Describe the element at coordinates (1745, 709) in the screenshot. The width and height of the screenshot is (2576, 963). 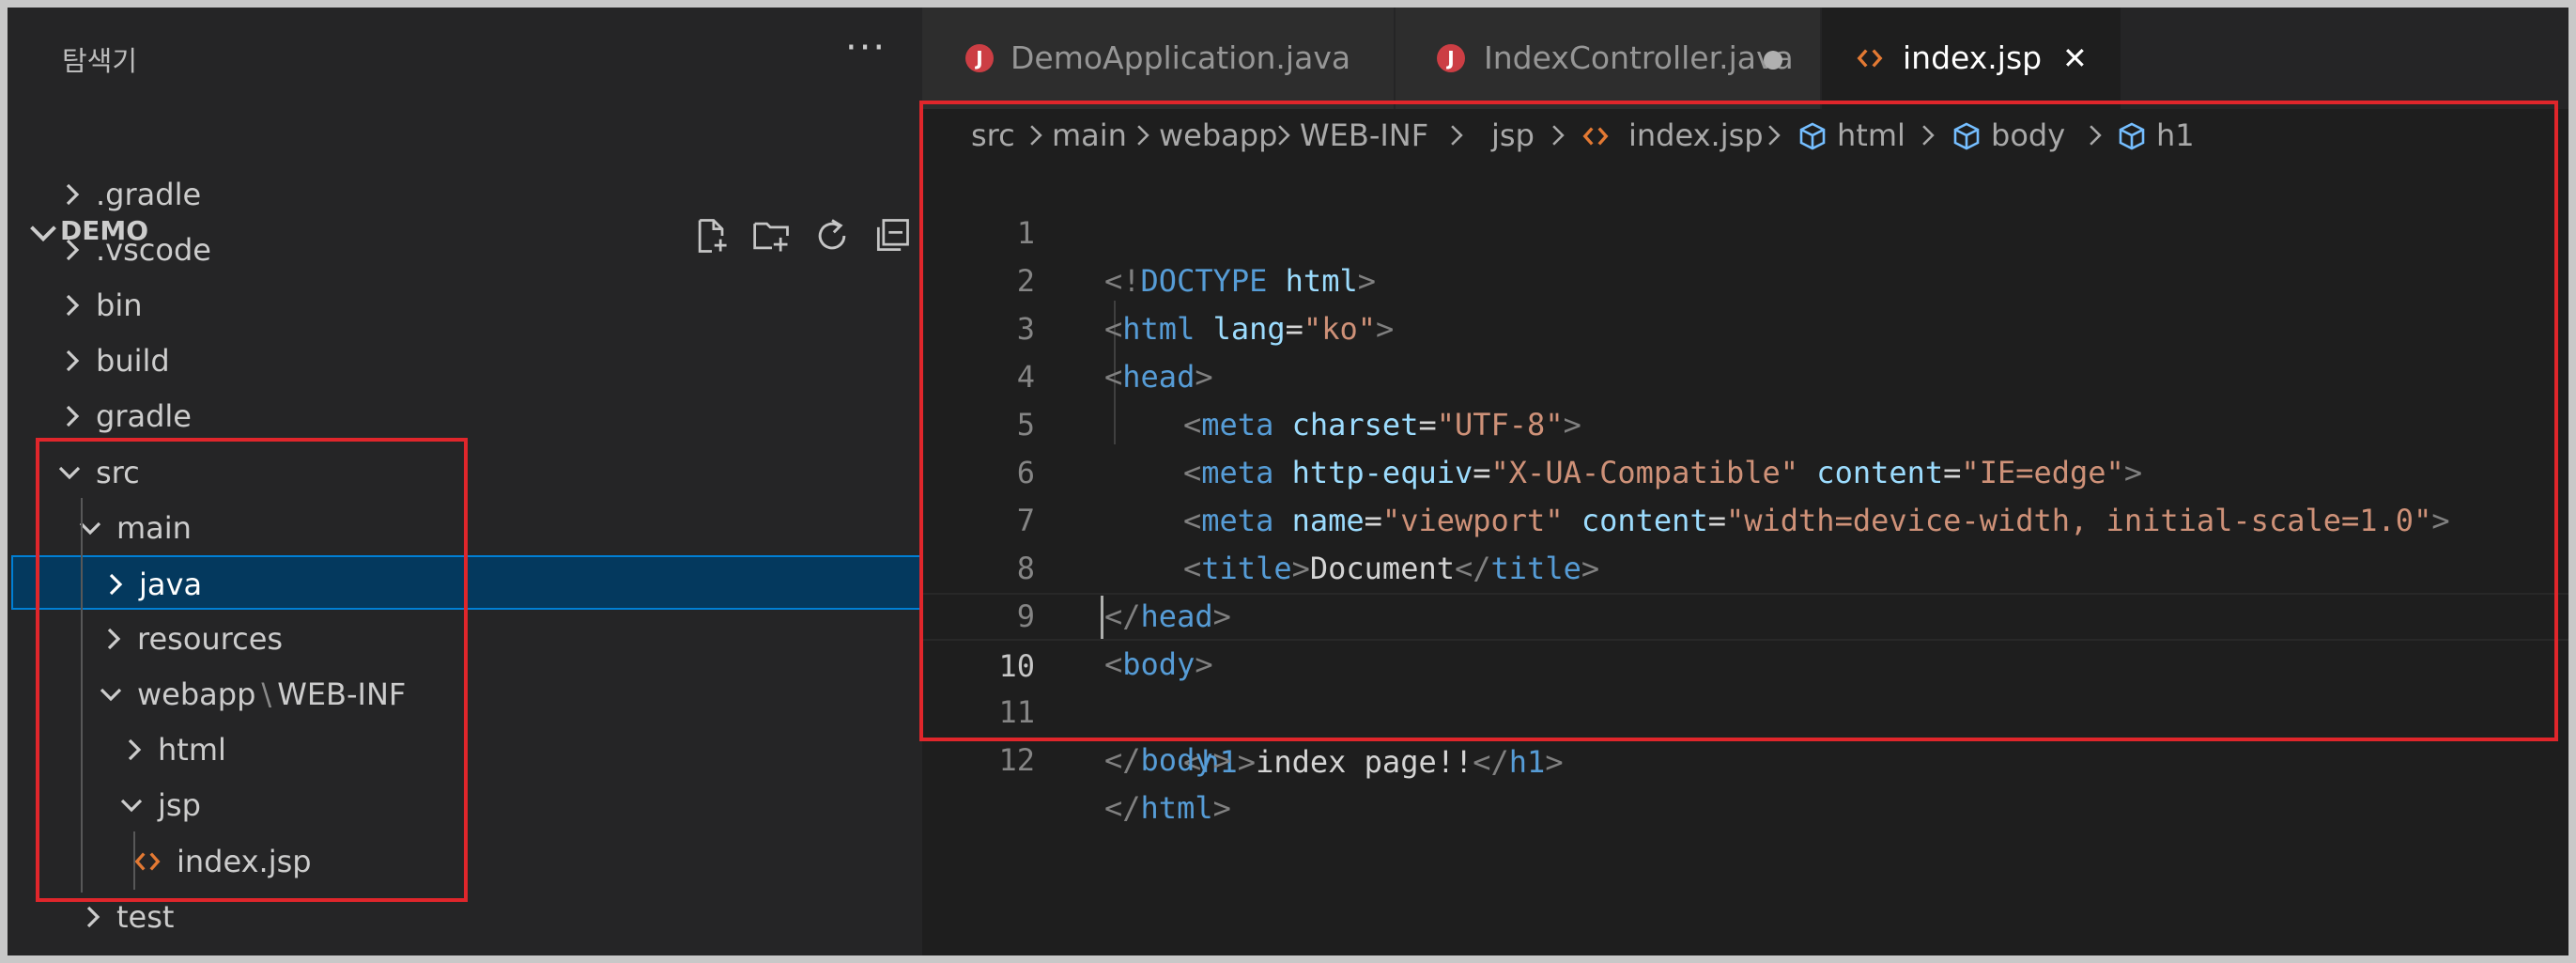
I see `code-line: 11 </body>` at that location.